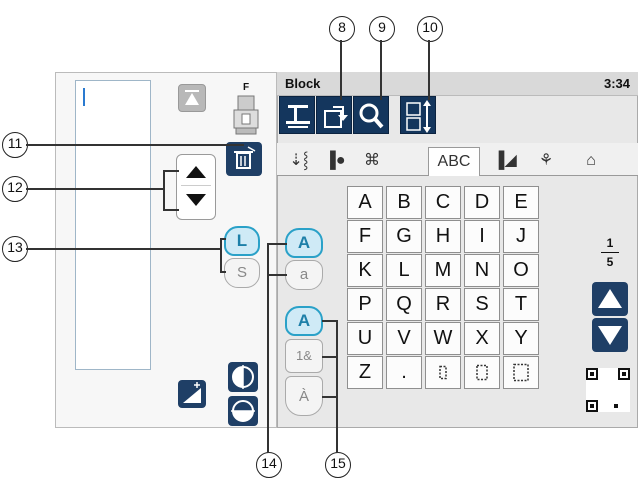 This screenshot has width=638, height=479. Describe the element at coordinates (242, 273) in the screenshot. I see `small-size-button: S` at that location.